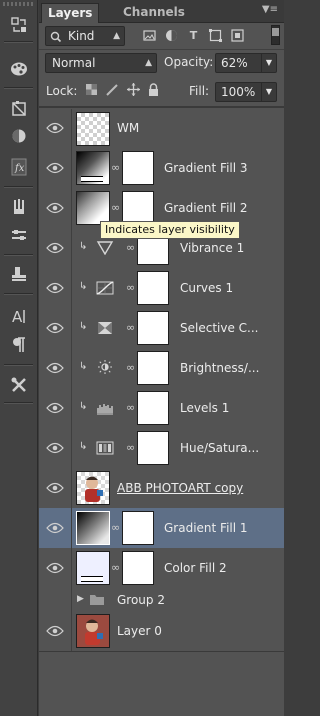 This screenshot has width=320, height=716. Describe the element at coordinates (246, 63) in the screenshot. I see `opacity-input: 62% ▼` at that location.